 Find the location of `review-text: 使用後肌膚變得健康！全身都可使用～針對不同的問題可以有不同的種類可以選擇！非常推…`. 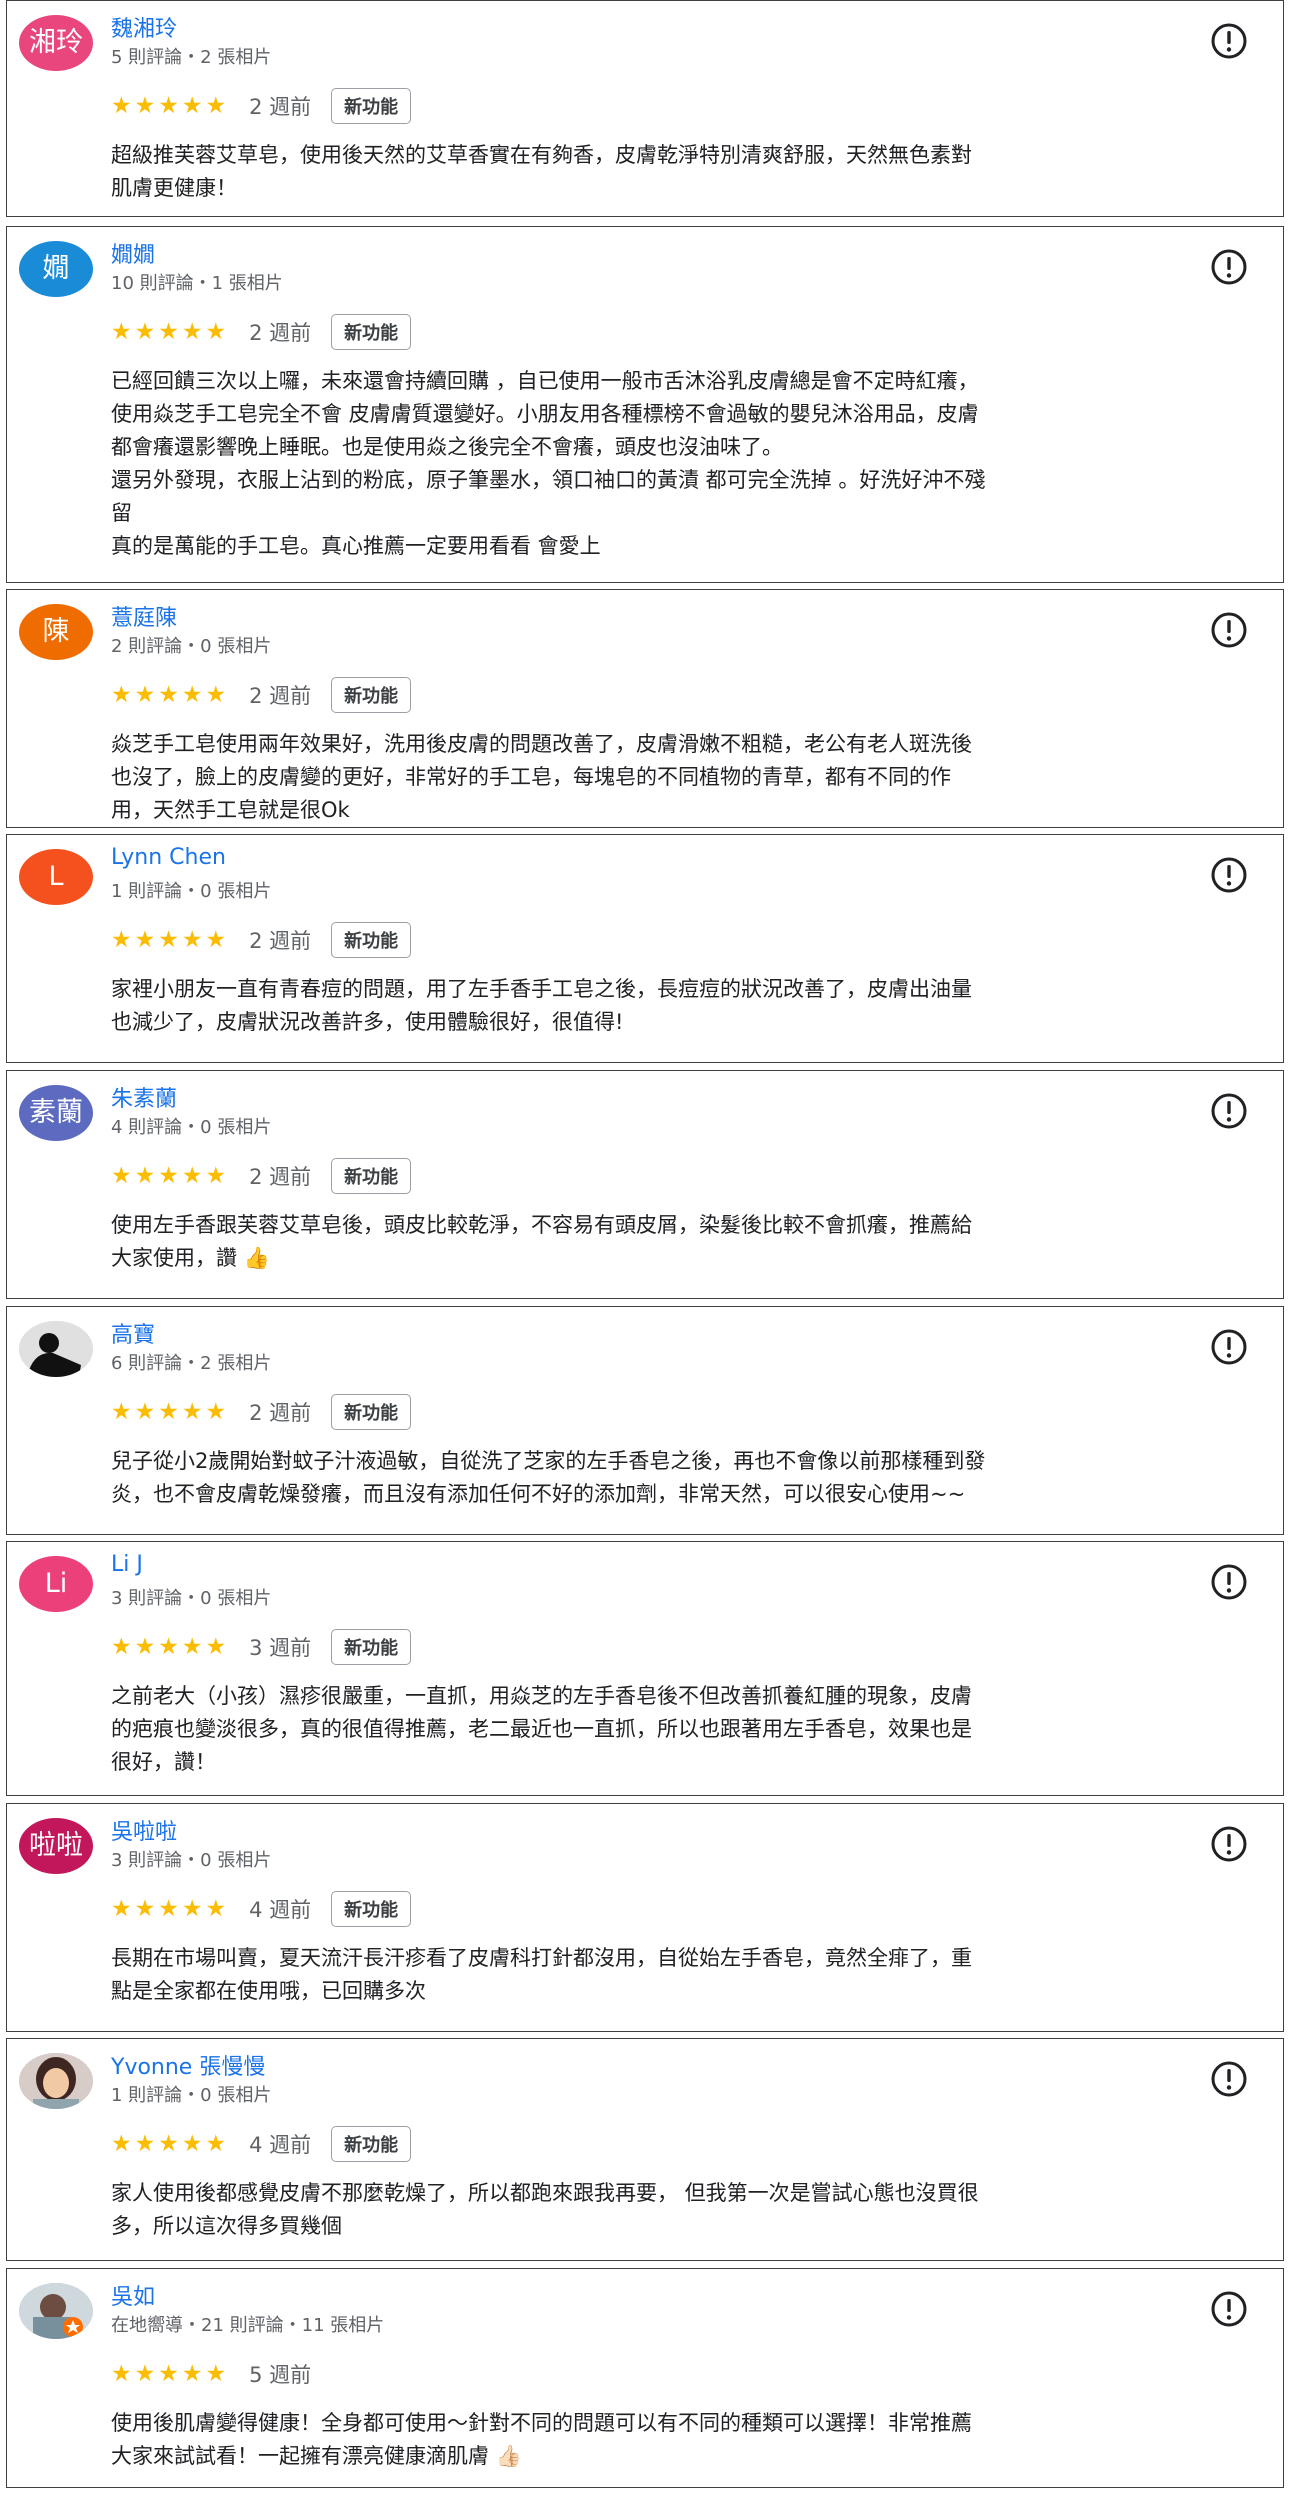

review-text: 使用後肌膚變得健康！全身都可使用～針對不同的問題可以有不同的種類可以選擇！非常推… is located at coordinates (541, 2439).